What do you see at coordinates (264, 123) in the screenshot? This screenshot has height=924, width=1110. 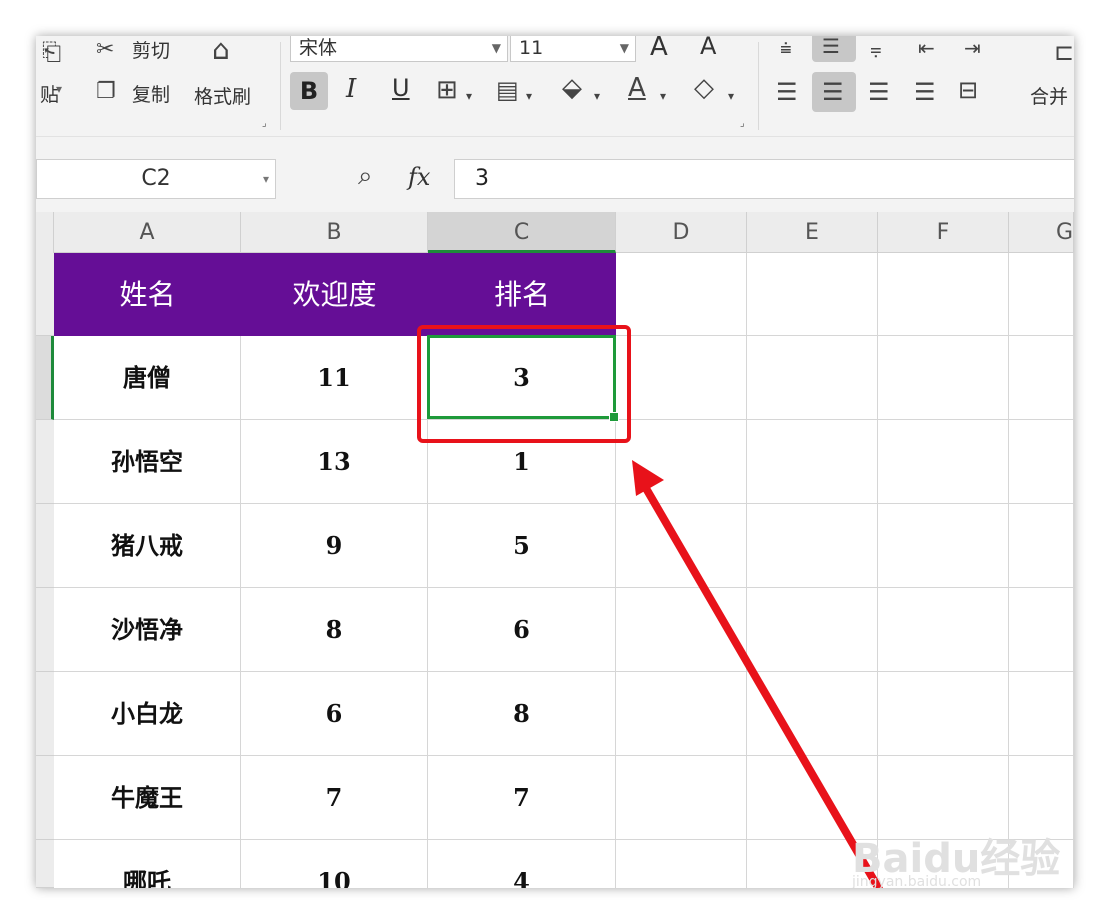 I see `clipboard-launcher-icon: ⌟` at bounding box center [264, 123].